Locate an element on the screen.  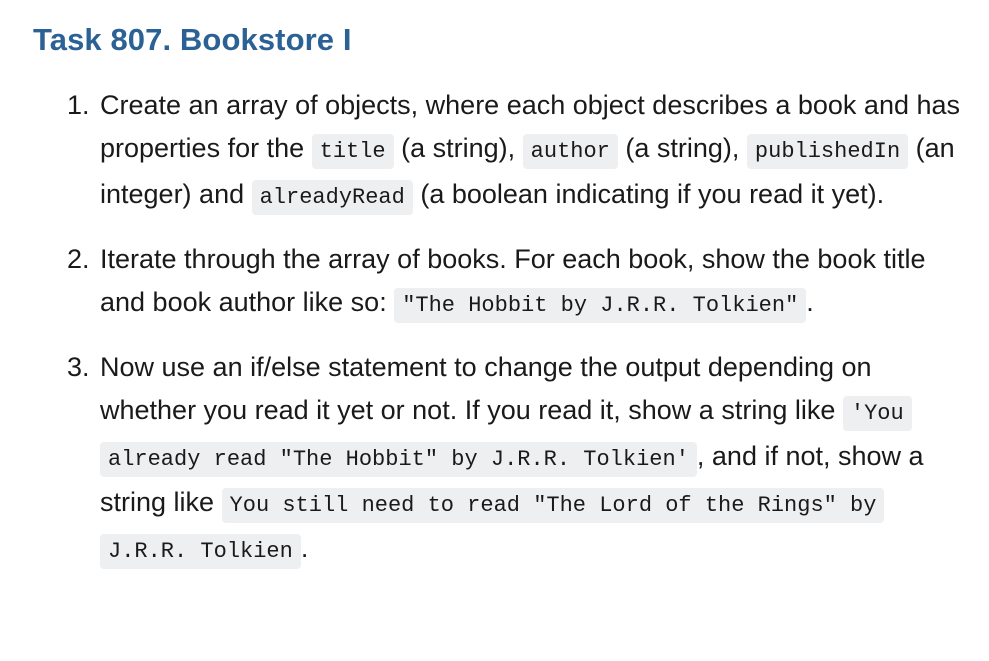
list-number: 1. is located at coordinates (78, 105).